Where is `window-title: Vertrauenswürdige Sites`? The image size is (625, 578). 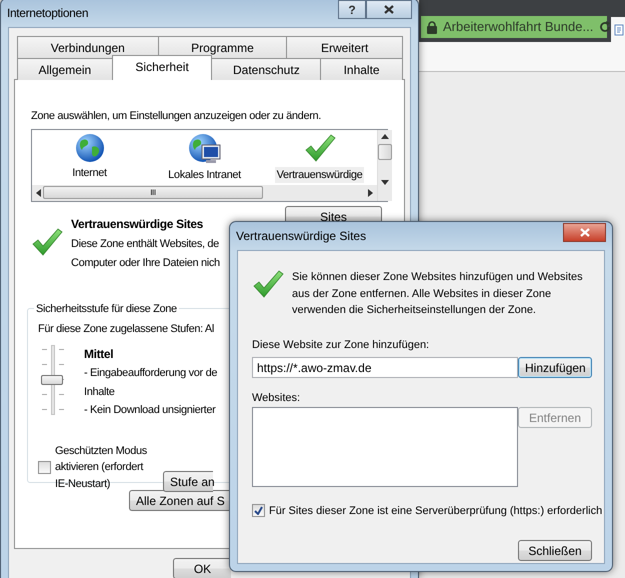 window-title: Vertrauenswürdige Sites is located at coordinates (301, 236).